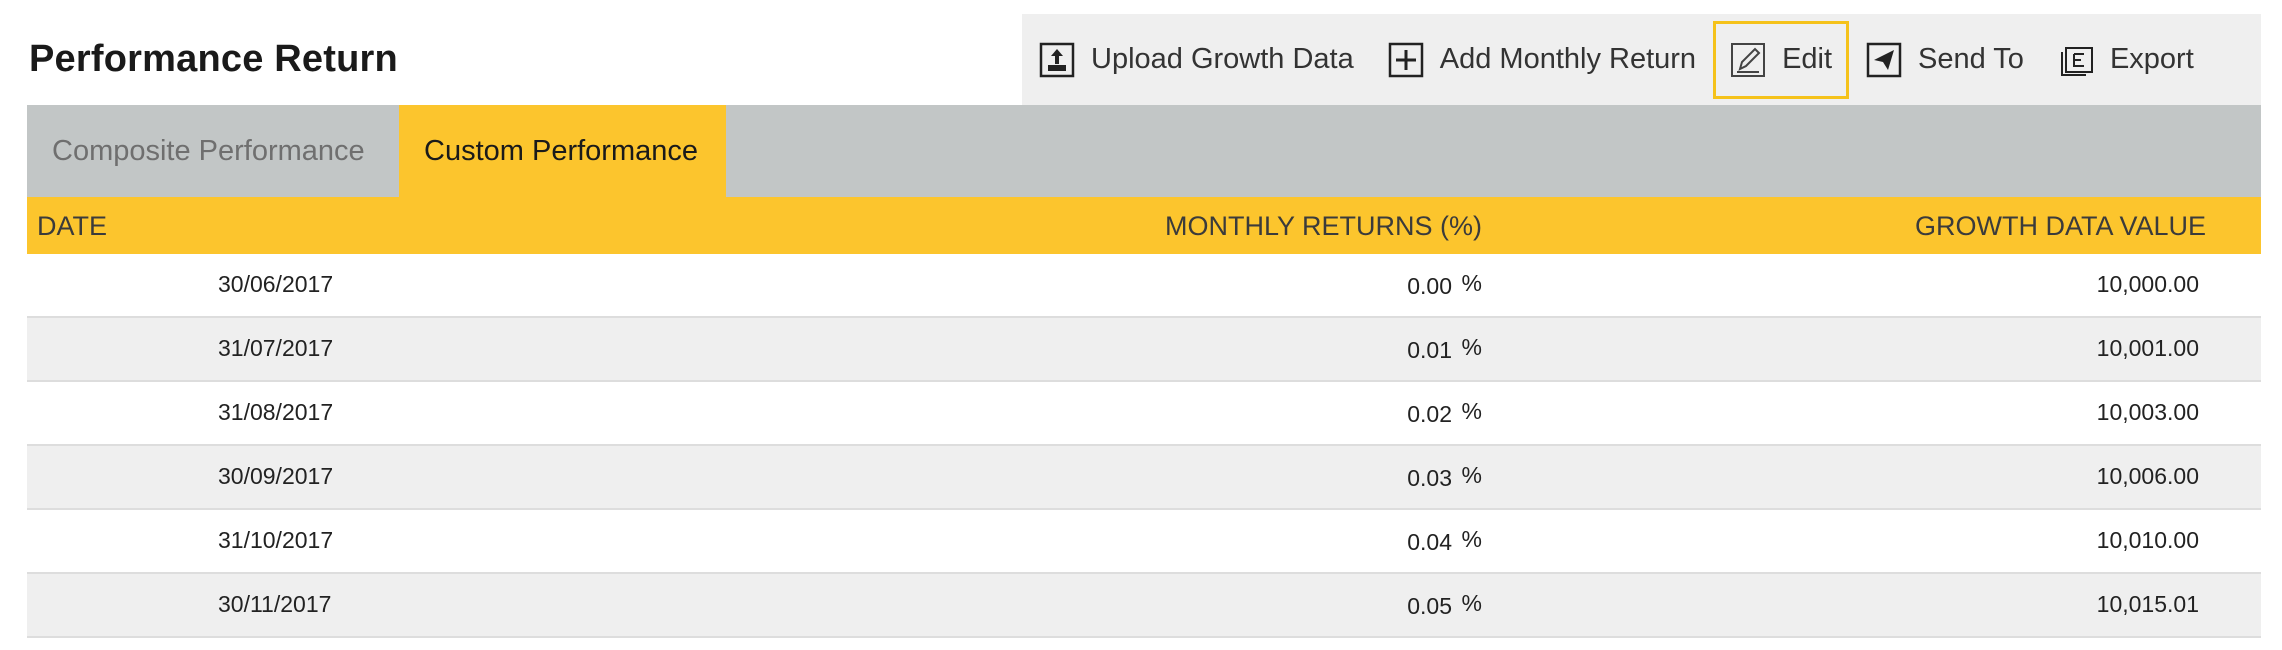 The height and width of the screenshot is (650, 2282). I want to click on table-row: 31/07/2017 0.01 % 10,001.00, so click(1144, 350).